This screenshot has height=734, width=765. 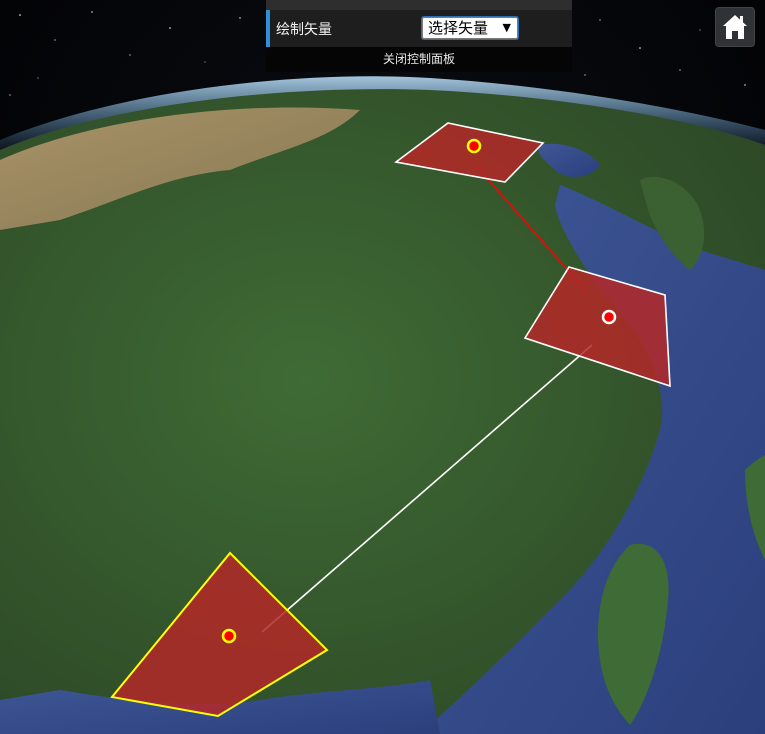 I want to click on panel-top-bar, so click(x=419, y=5).